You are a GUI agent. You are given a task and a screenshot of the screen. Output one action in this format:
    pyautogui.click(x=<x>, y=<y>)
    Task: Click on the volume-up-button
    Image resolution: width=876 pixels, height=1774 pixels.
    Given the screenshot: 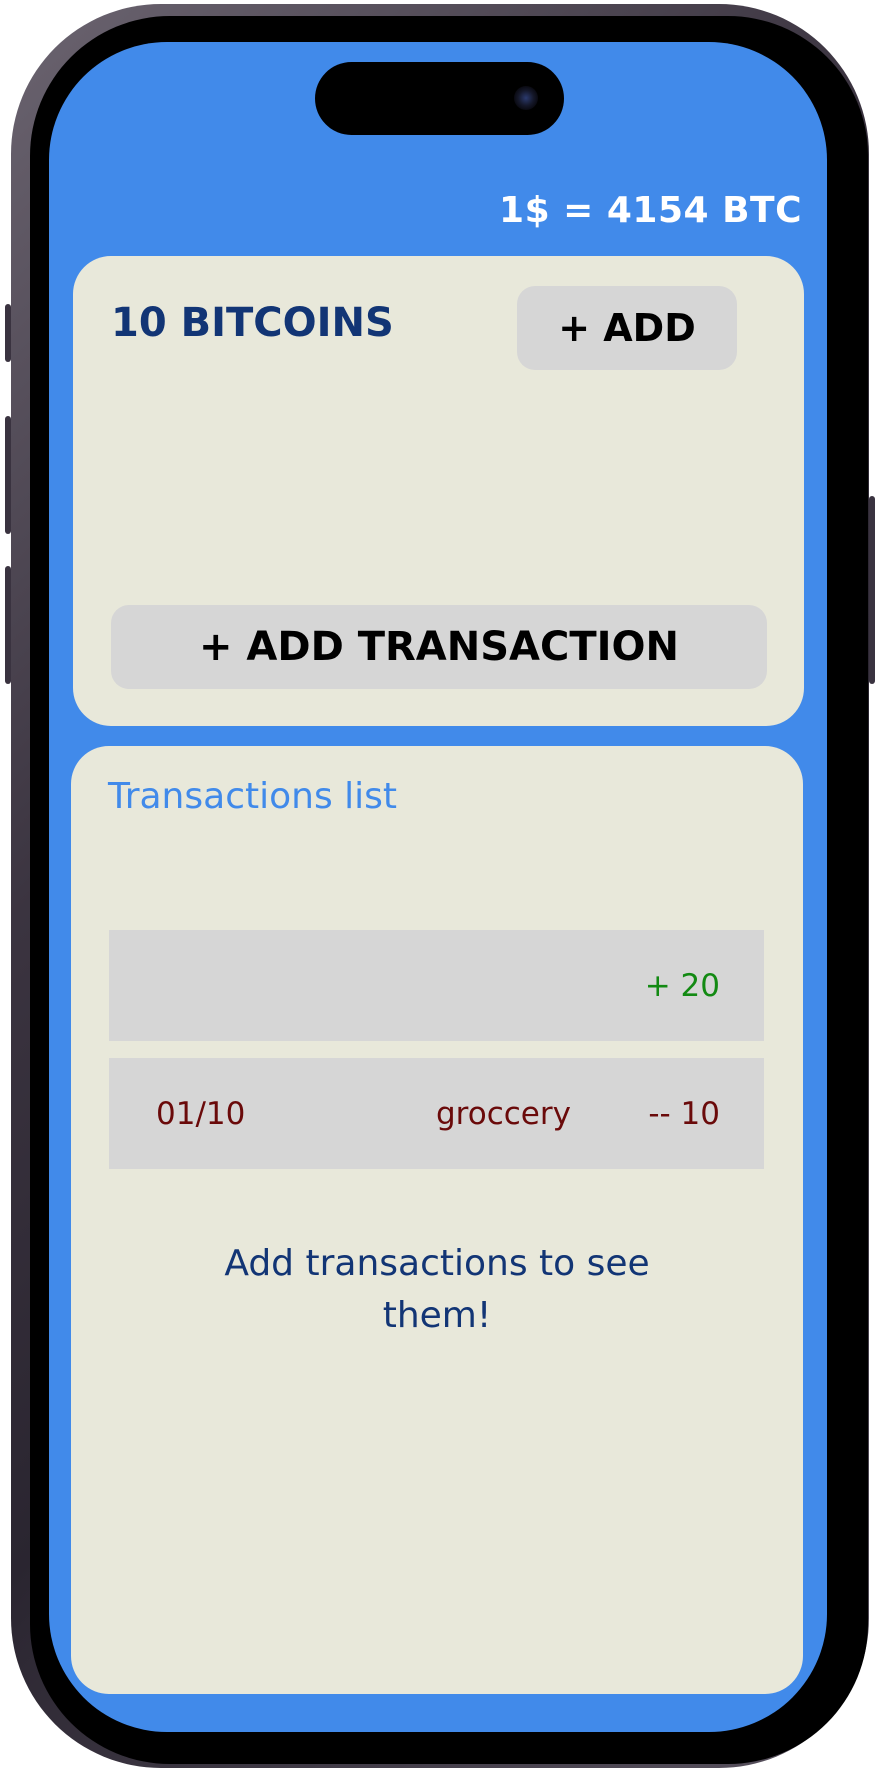 What is the action you would take?
    pyautogui.click(x=8, y=475)
    